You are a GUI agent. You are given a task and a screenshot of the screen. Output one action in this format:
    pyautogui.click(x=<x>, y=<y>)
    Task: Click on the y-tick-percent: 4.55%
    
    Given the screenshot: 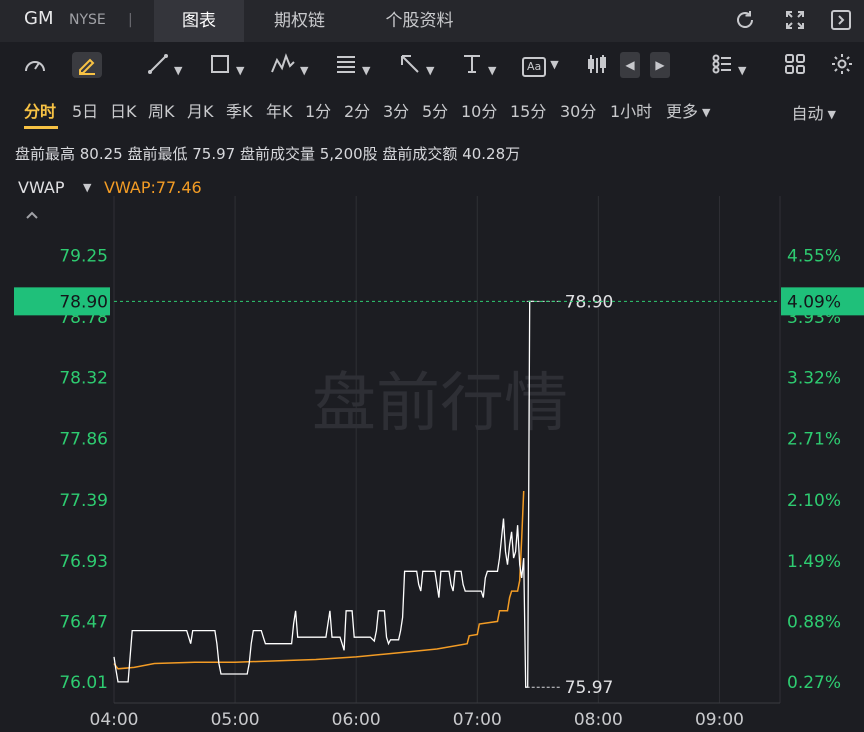 What is the action you would take?
    pyautogui.click(x=814, y=256)
    